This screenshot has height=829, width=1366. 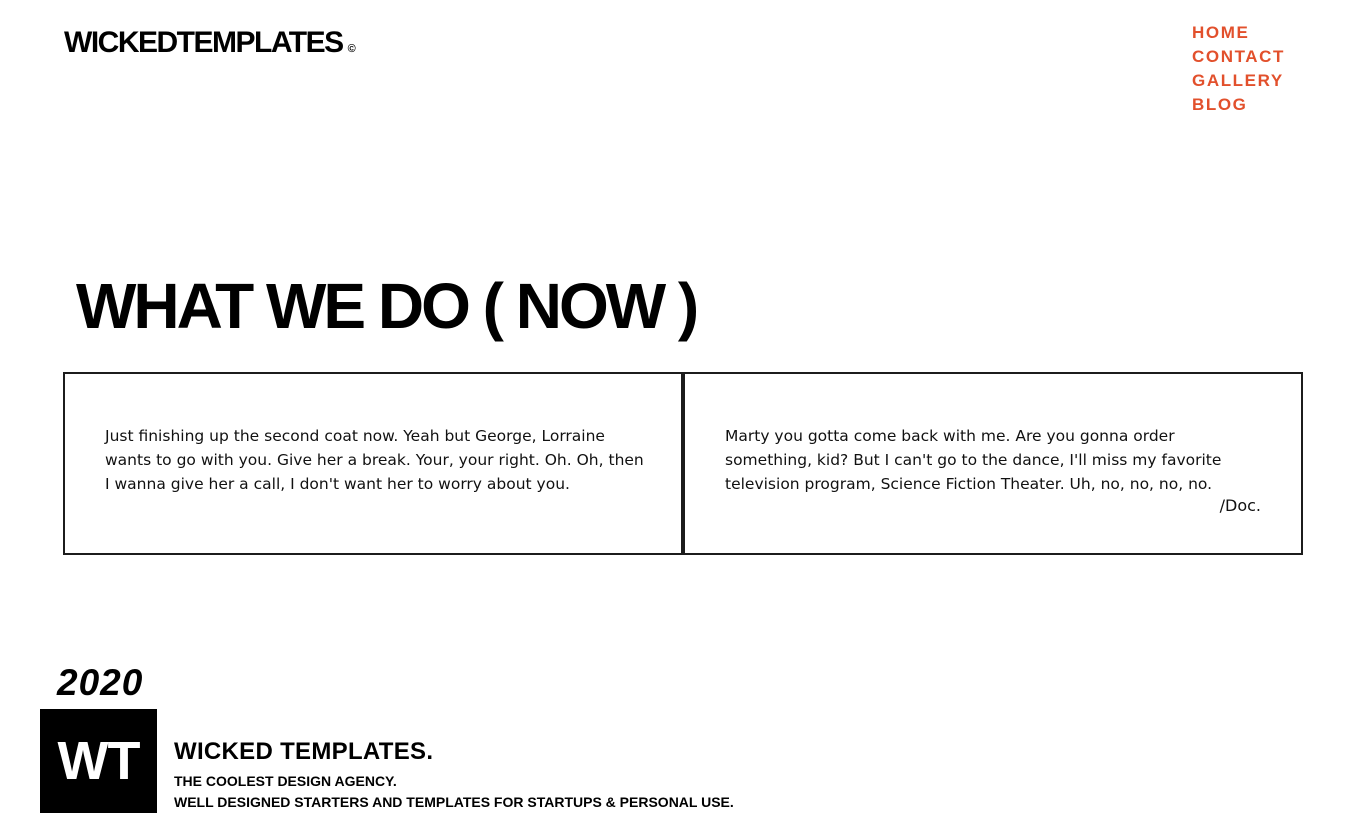 What do you see at coordinates (304, 751) in the screenshot?
I see `footer-company-name: WICKED TEMPLATES.` at bounding box center [304, 751].